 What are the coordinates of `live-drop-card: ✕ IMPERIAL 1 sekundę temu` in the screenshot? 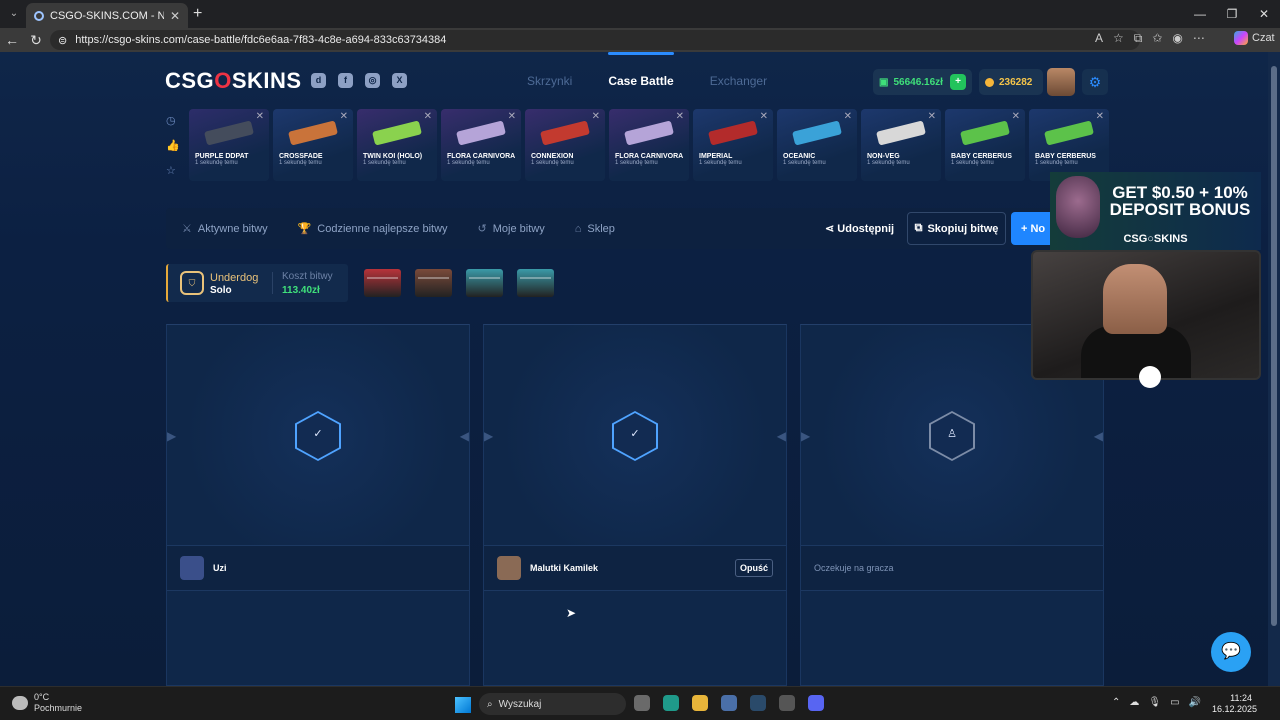 It's located at (733, 145).